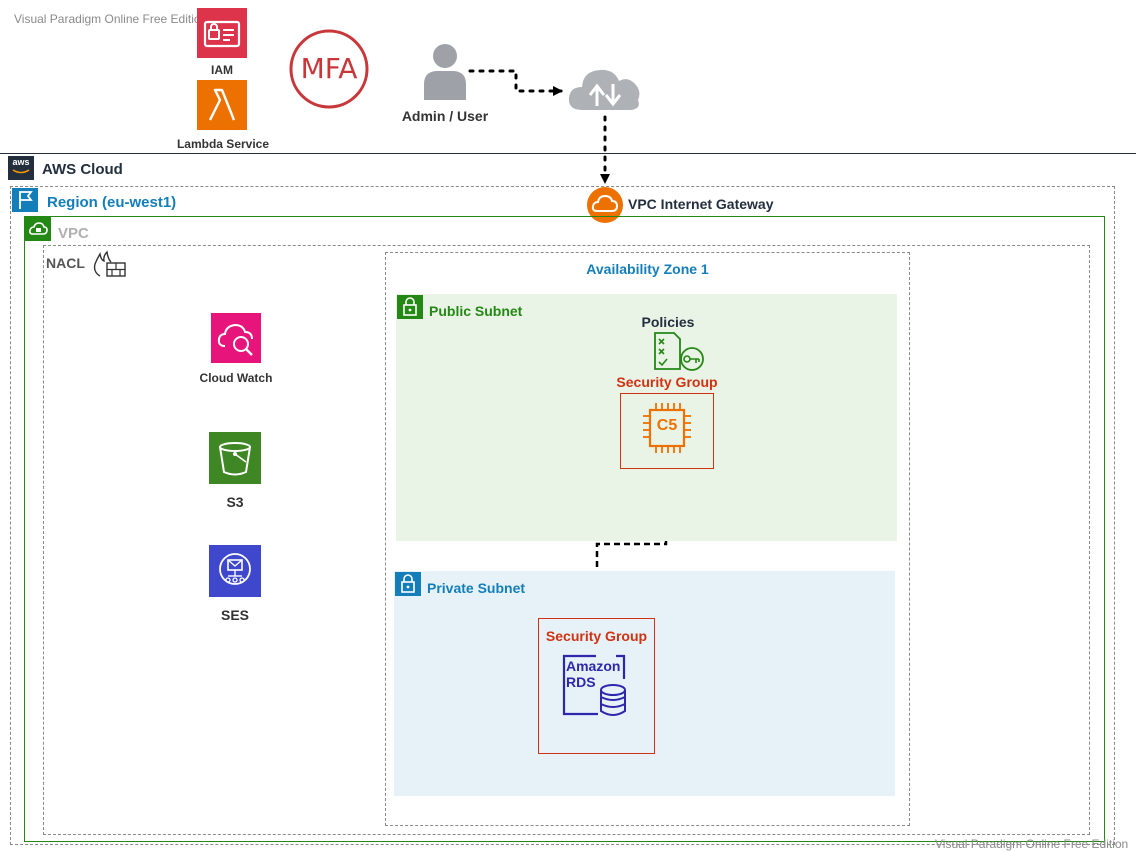 Image resolution: width=1136 pixels, height=851 pixels. I want to click on public-security-group-label: Security Group, so click(667, 382).